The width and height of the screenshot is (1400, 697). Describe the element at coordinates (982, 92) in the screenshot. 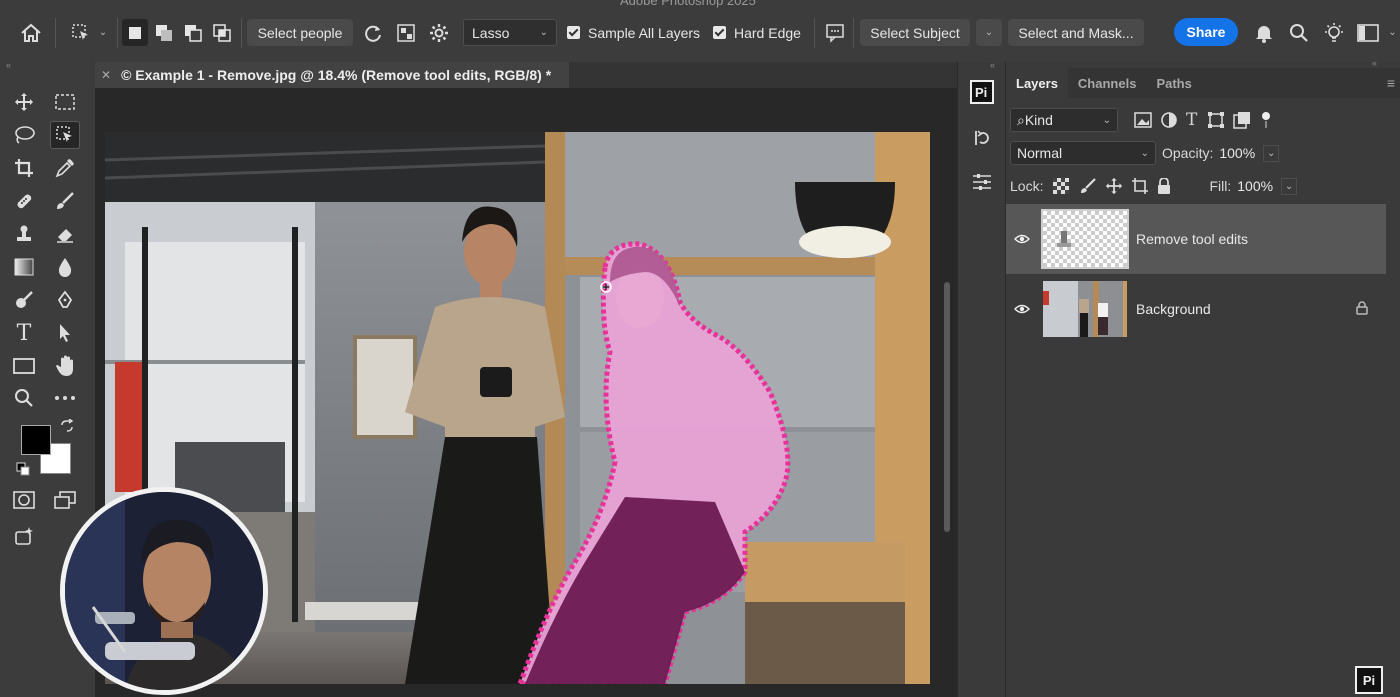

I see `plugin-panel-icon: Pi` at that location.